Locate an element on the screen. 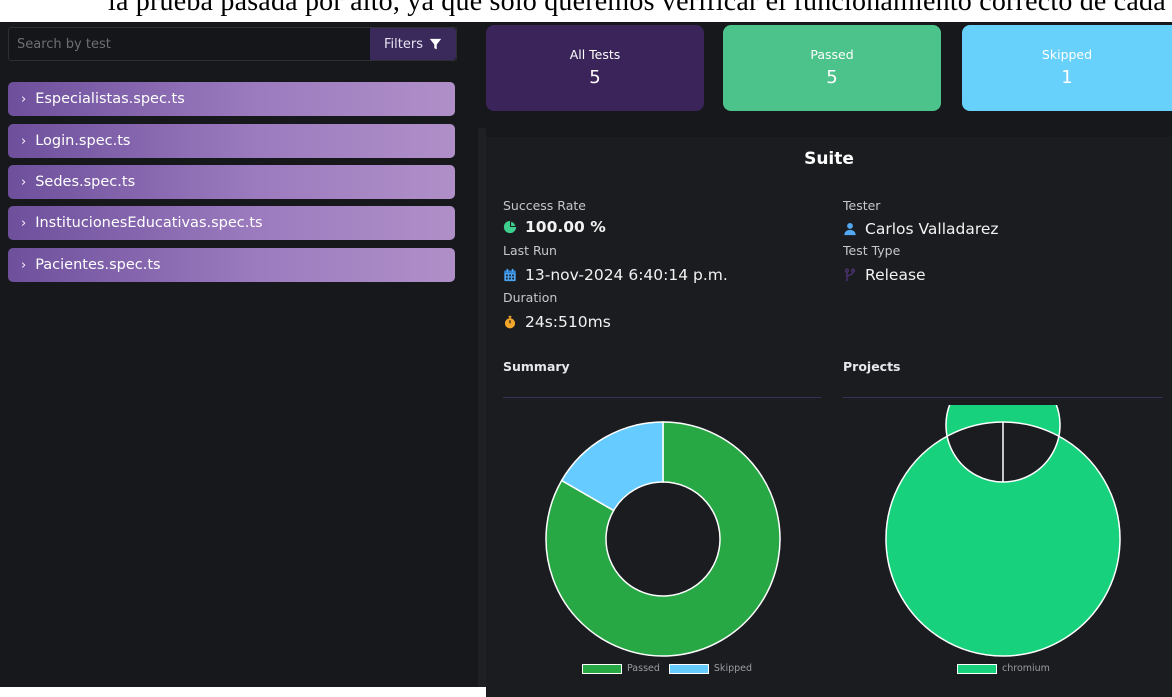 The height and width of the screenshot is (697, 1172). filter-icon is located at coordinates (435, 43).